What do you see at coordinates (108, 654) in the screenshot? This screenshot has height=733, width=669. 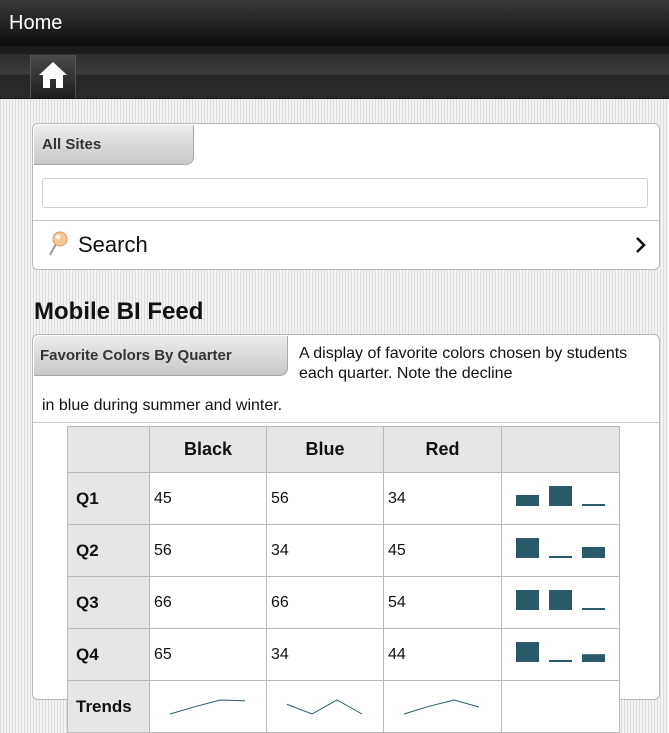 I see `row-label: Q4` at bounding box center [108, 654].